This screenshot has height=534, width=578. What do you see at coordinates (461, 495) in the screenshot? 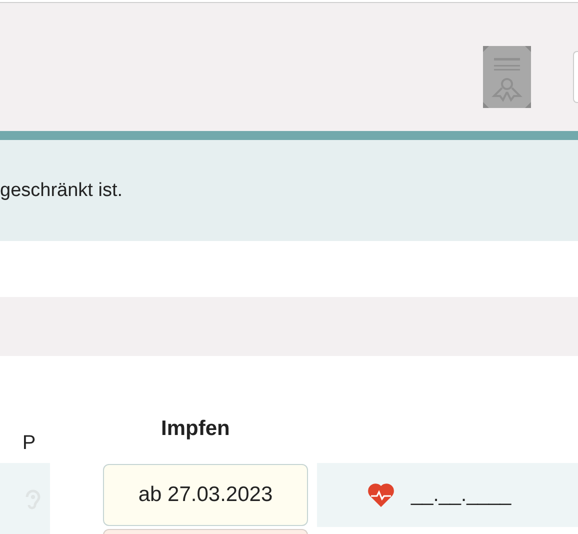
I see `date-input: __.__.____` at bounding box center [461, 495].